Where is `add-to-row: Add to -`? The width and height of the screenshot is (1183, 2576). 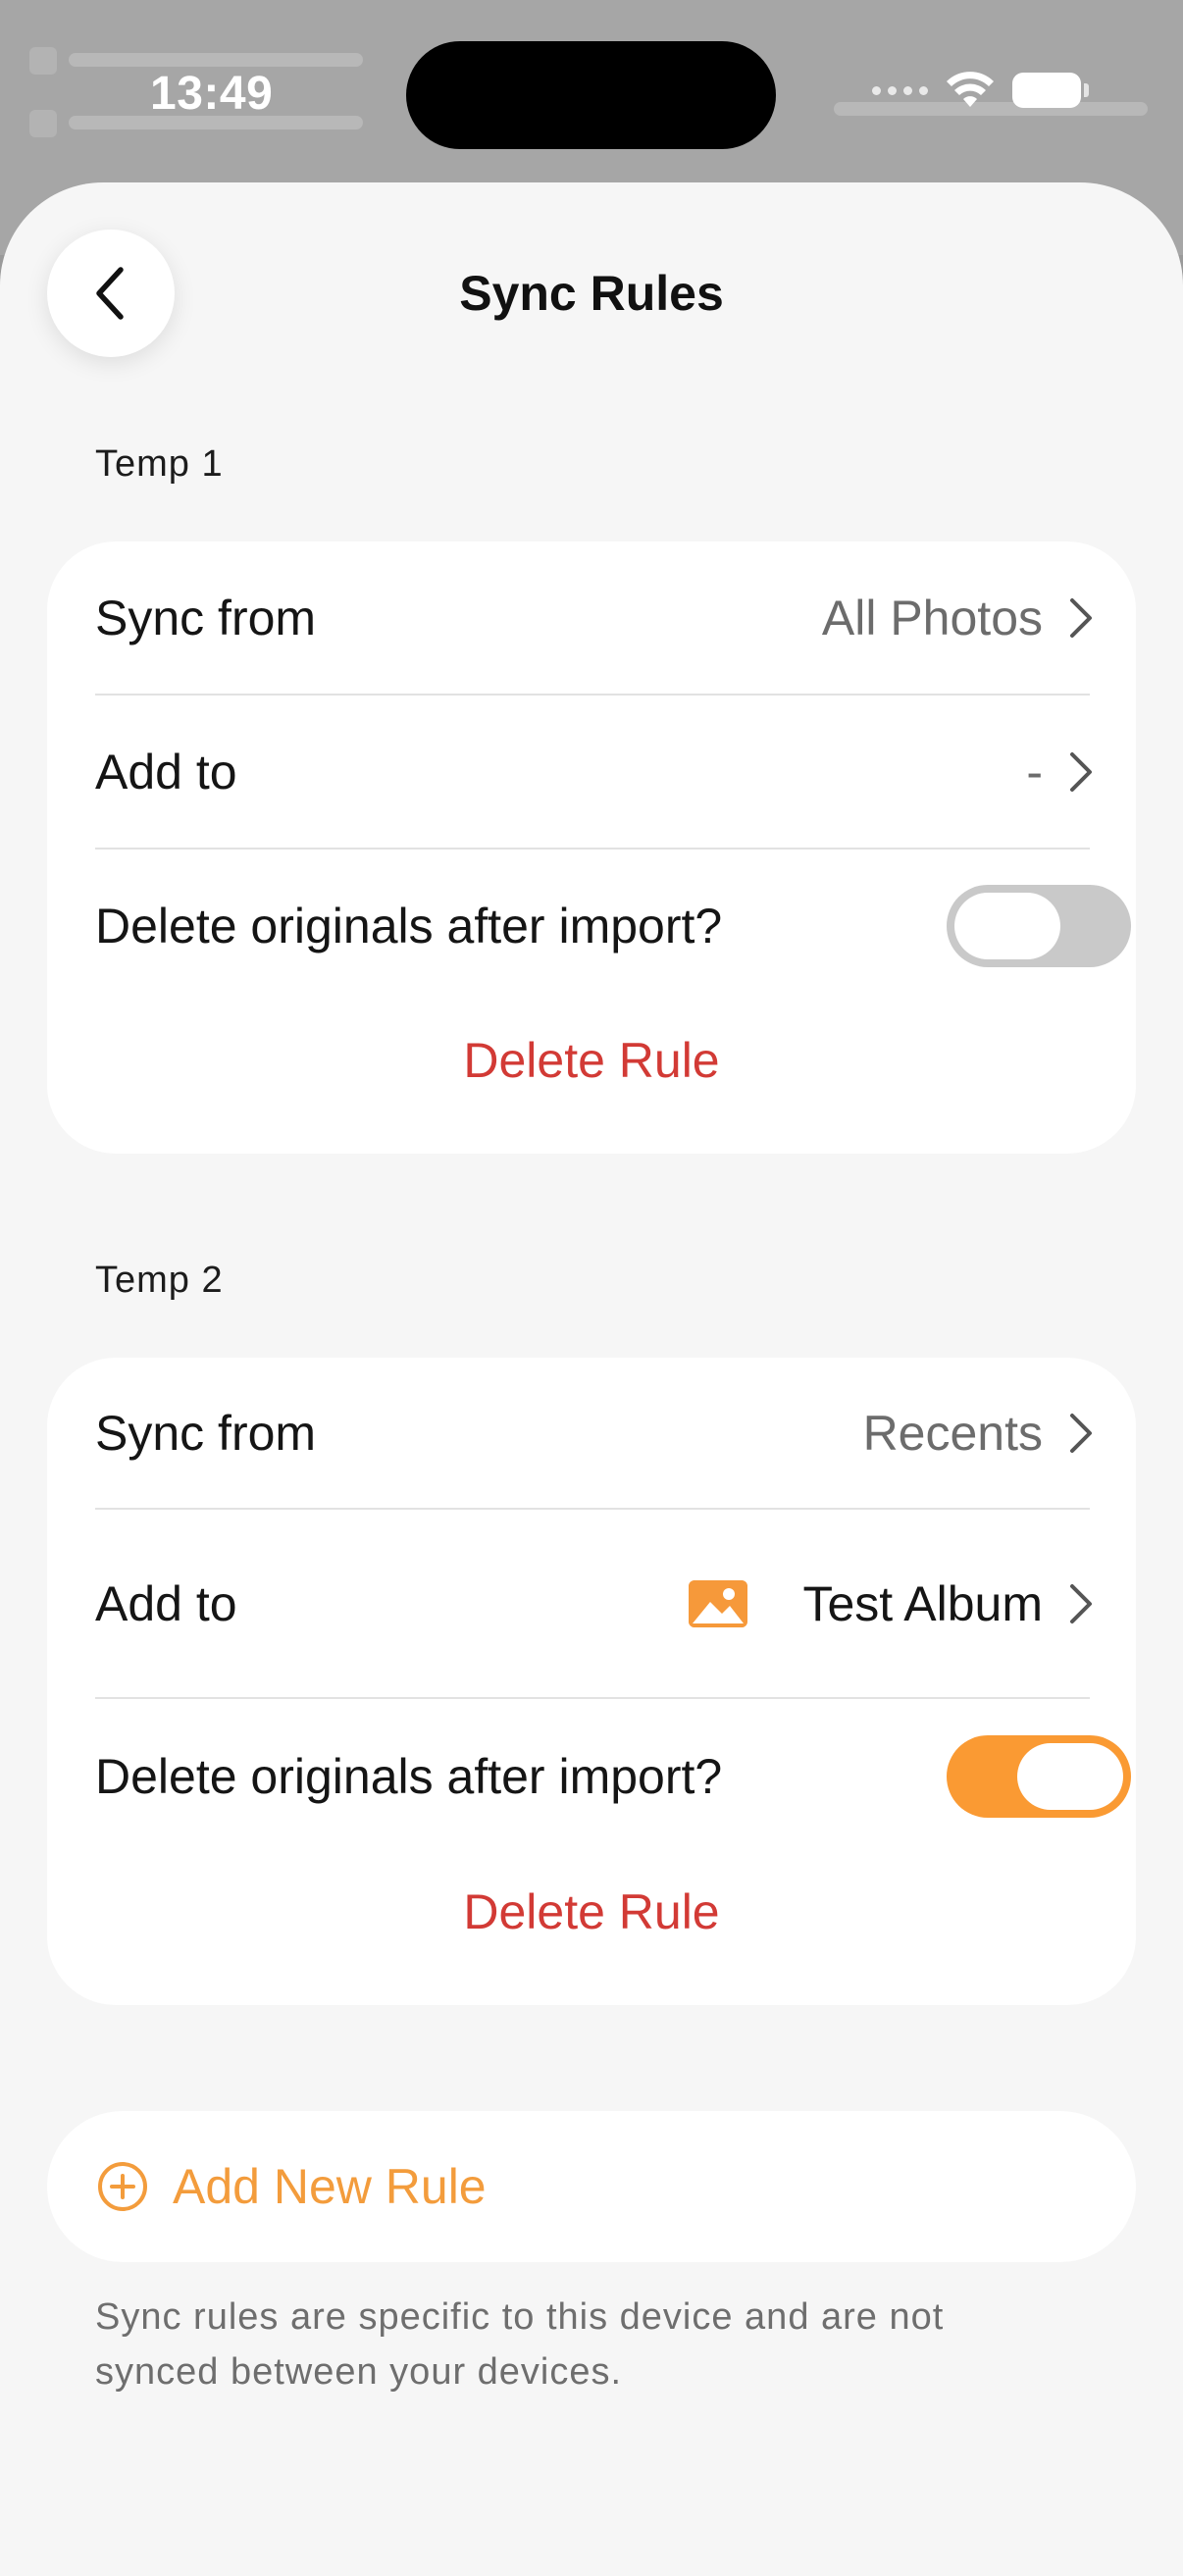
add-to-row: Add to - is located at coordinates (595, 772).